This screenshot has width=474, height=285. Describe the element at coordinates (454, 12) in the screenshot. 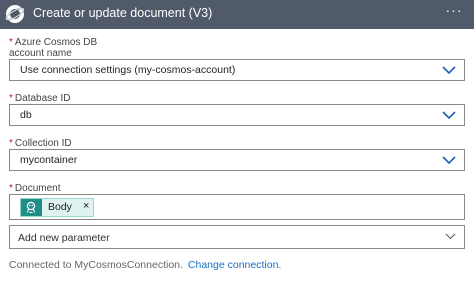

I see `more-options-button: ···` at that location.